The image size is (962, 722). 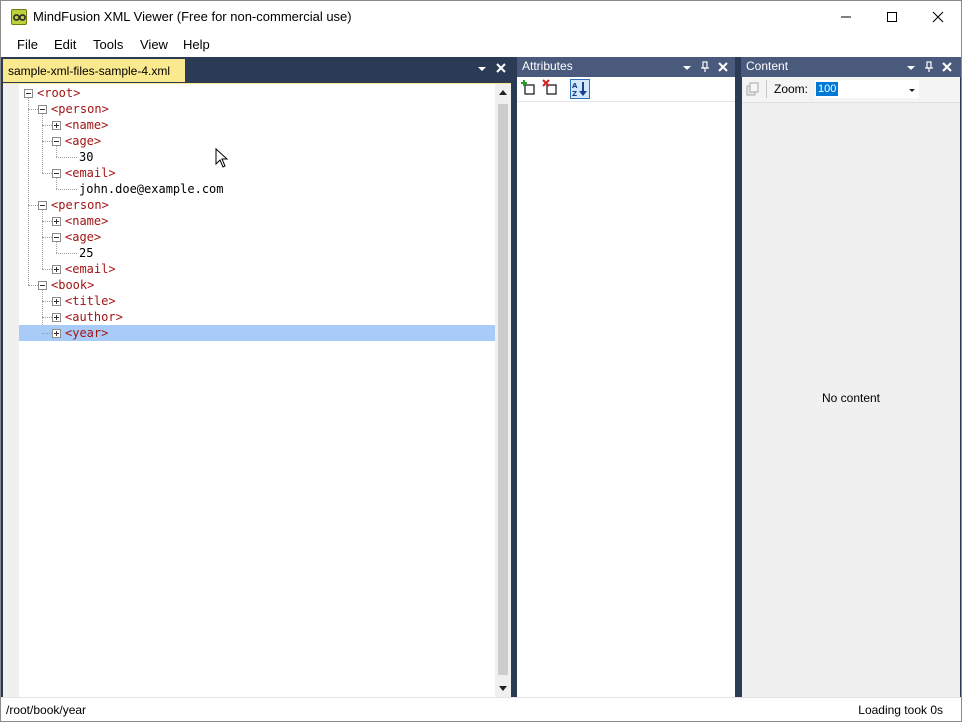 What do you see at coordinates (196, 44) in the screenshot?
I see `menu-help: Help` at bounding box center [196, 44].